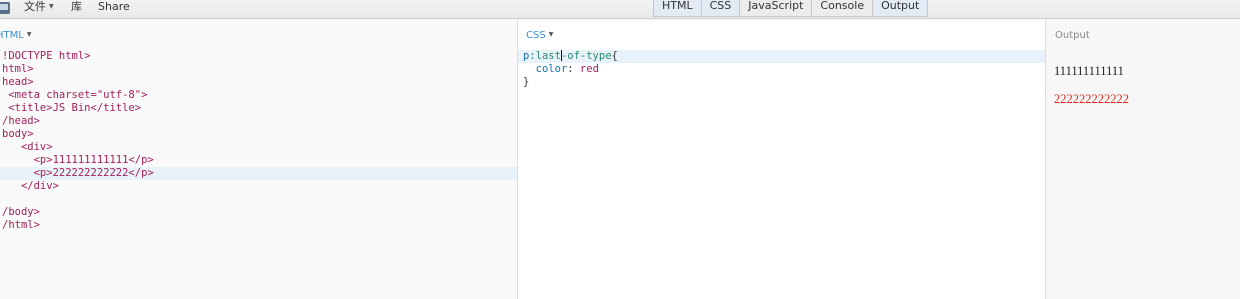 Image resolution: width=1240 pixels, height=299 pixels. I want to click on code-line-active: <p>222222222222</p>, so click(258, 173).